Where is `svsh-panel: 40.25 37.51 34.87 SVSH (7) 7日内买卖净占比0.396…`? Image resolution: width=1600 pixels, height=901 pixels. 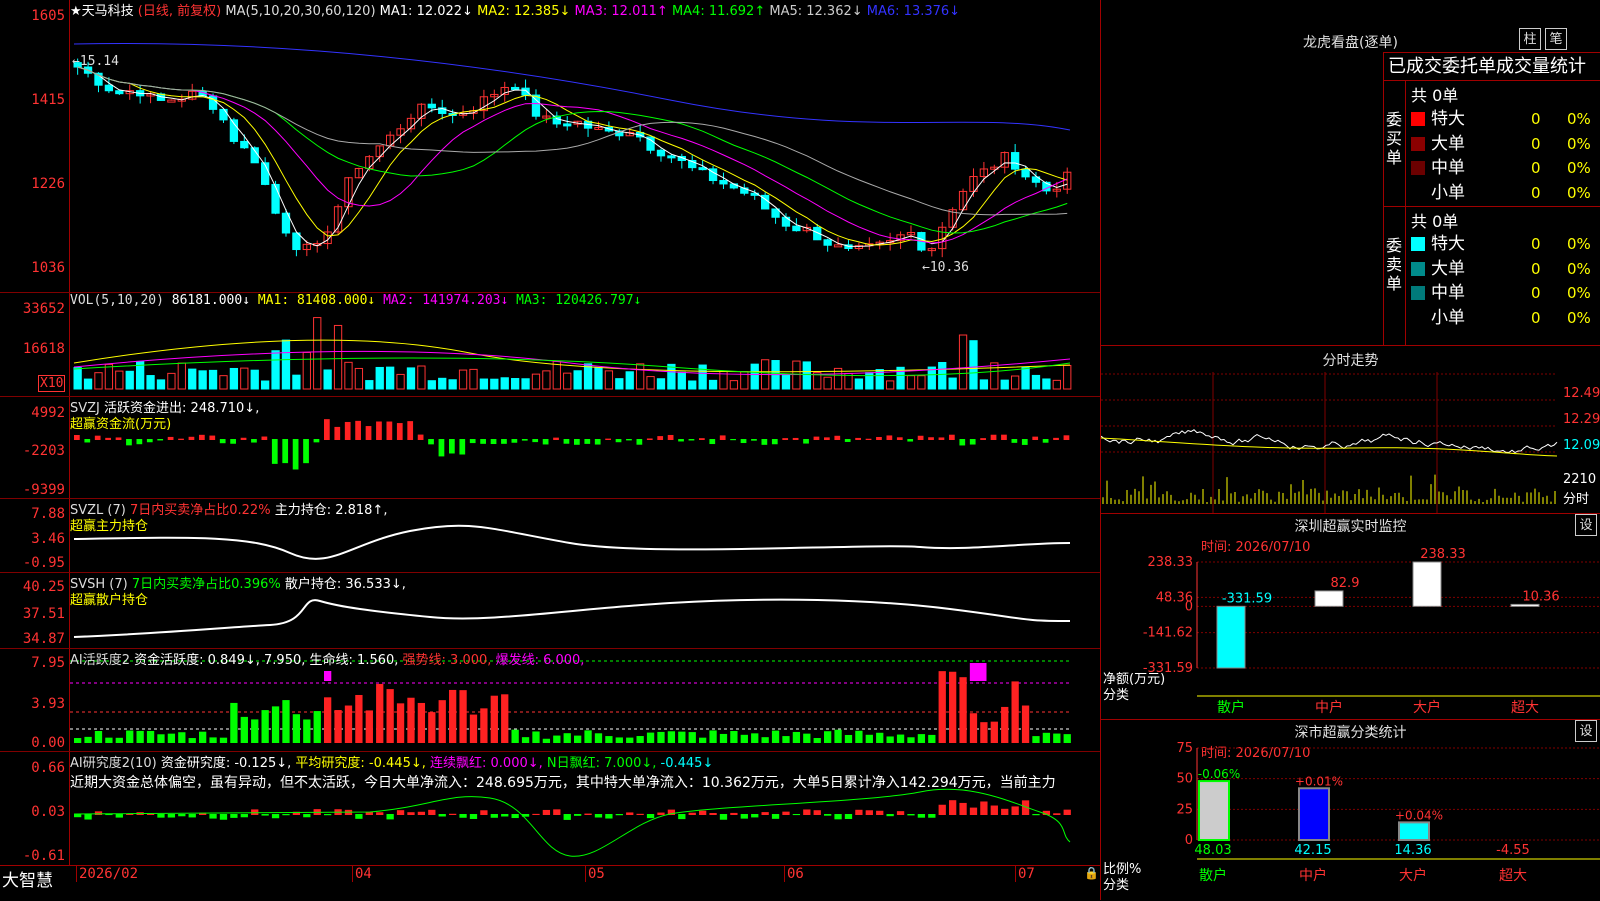
svsh-panel: 40.25 37.51 34.87 SVSH (7) 7日内买卖净占比0.396… is located at coordinates (550, 611).